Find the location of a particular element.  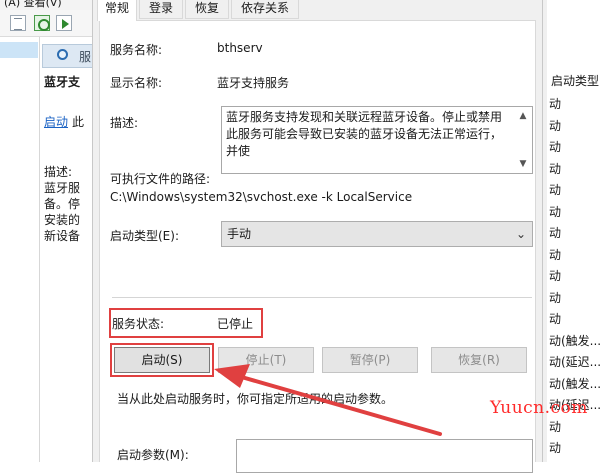

display-name-label: 显示名称: is located at coordinates (136, 83).